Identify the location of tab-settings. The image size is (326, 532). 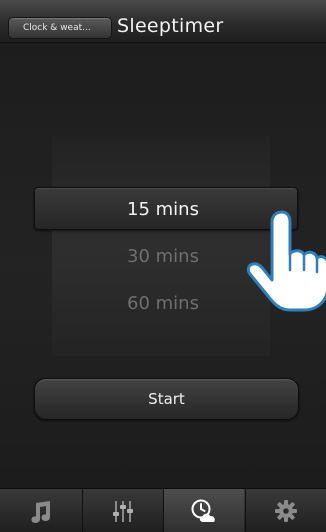
(285, 510).